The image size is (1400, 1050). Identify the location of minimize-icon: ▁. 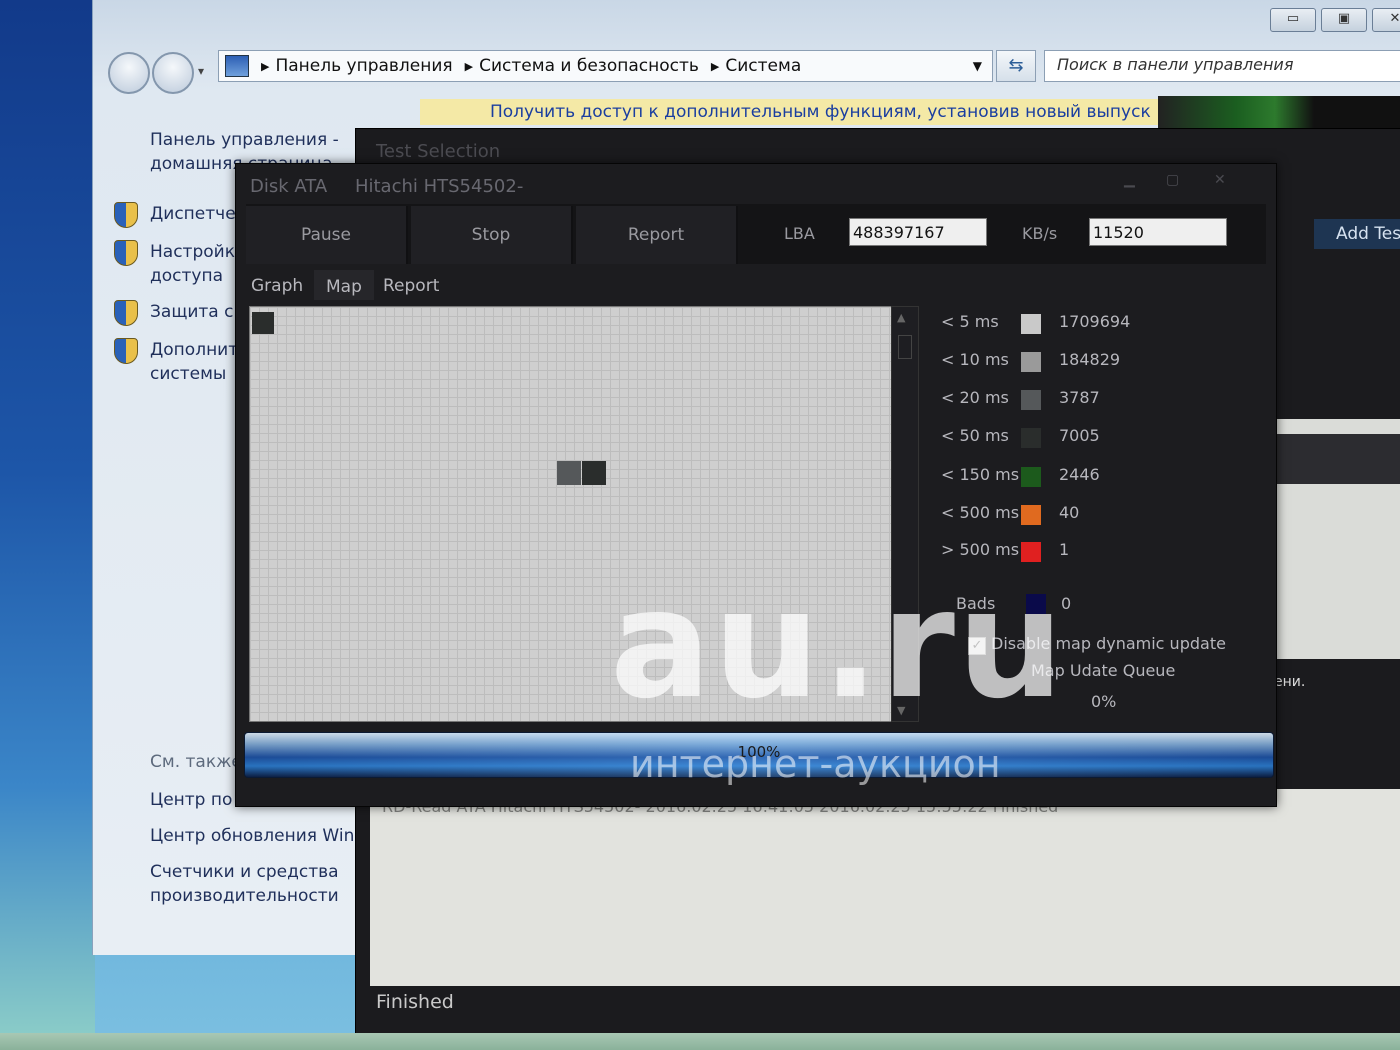
(1129, 180).